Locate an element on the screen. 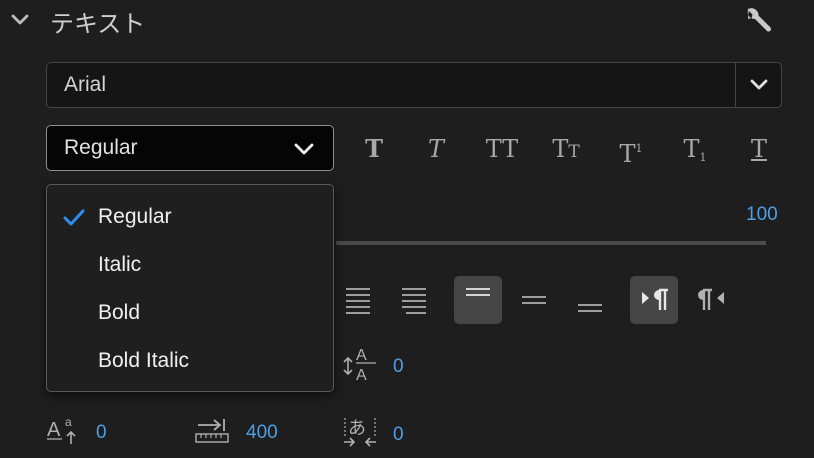 The width and height of the screenshot is (814, 458). align-justify-left-button is located at coordinates (358, 300).